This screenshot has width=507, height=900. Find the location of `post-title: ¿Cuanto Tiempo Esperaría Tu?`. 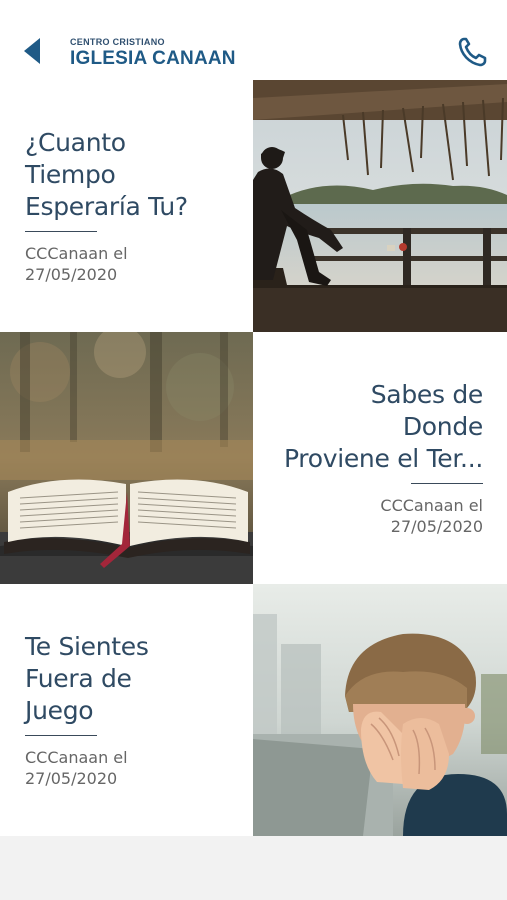

post-title: ¿Cuanto Tiempo Esperaría Tu? is located at coordinates (106, 175).